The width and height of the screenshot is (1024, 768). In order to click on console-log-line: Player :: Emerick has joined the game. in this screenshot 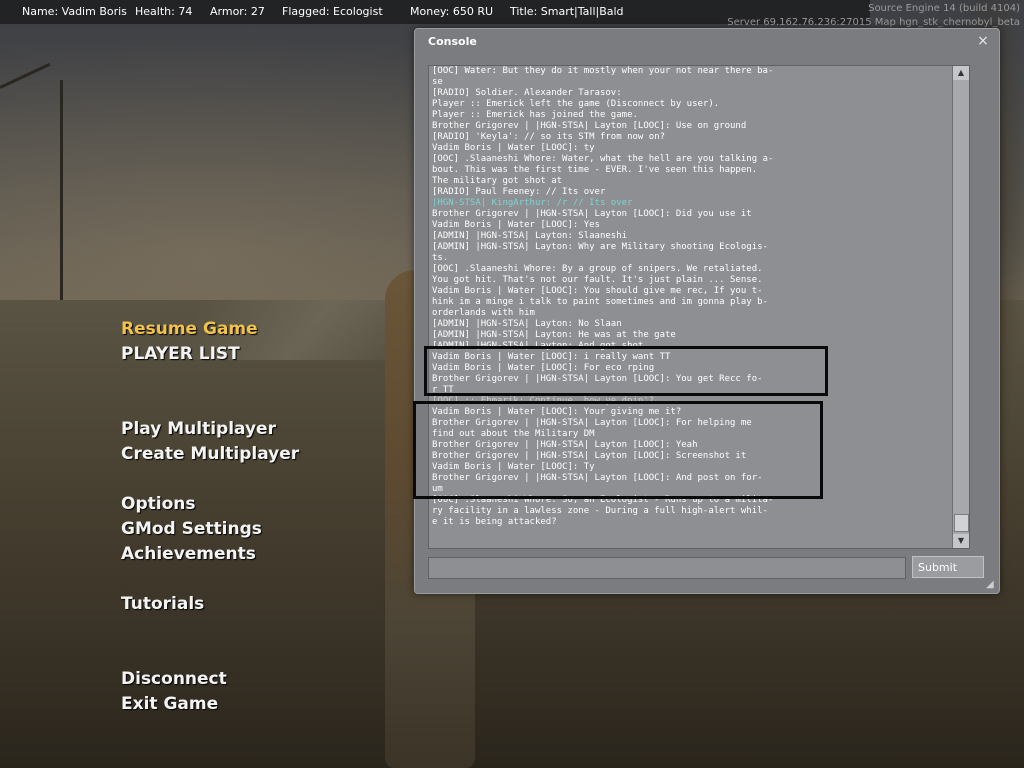, I will do `click(535, 115)`.